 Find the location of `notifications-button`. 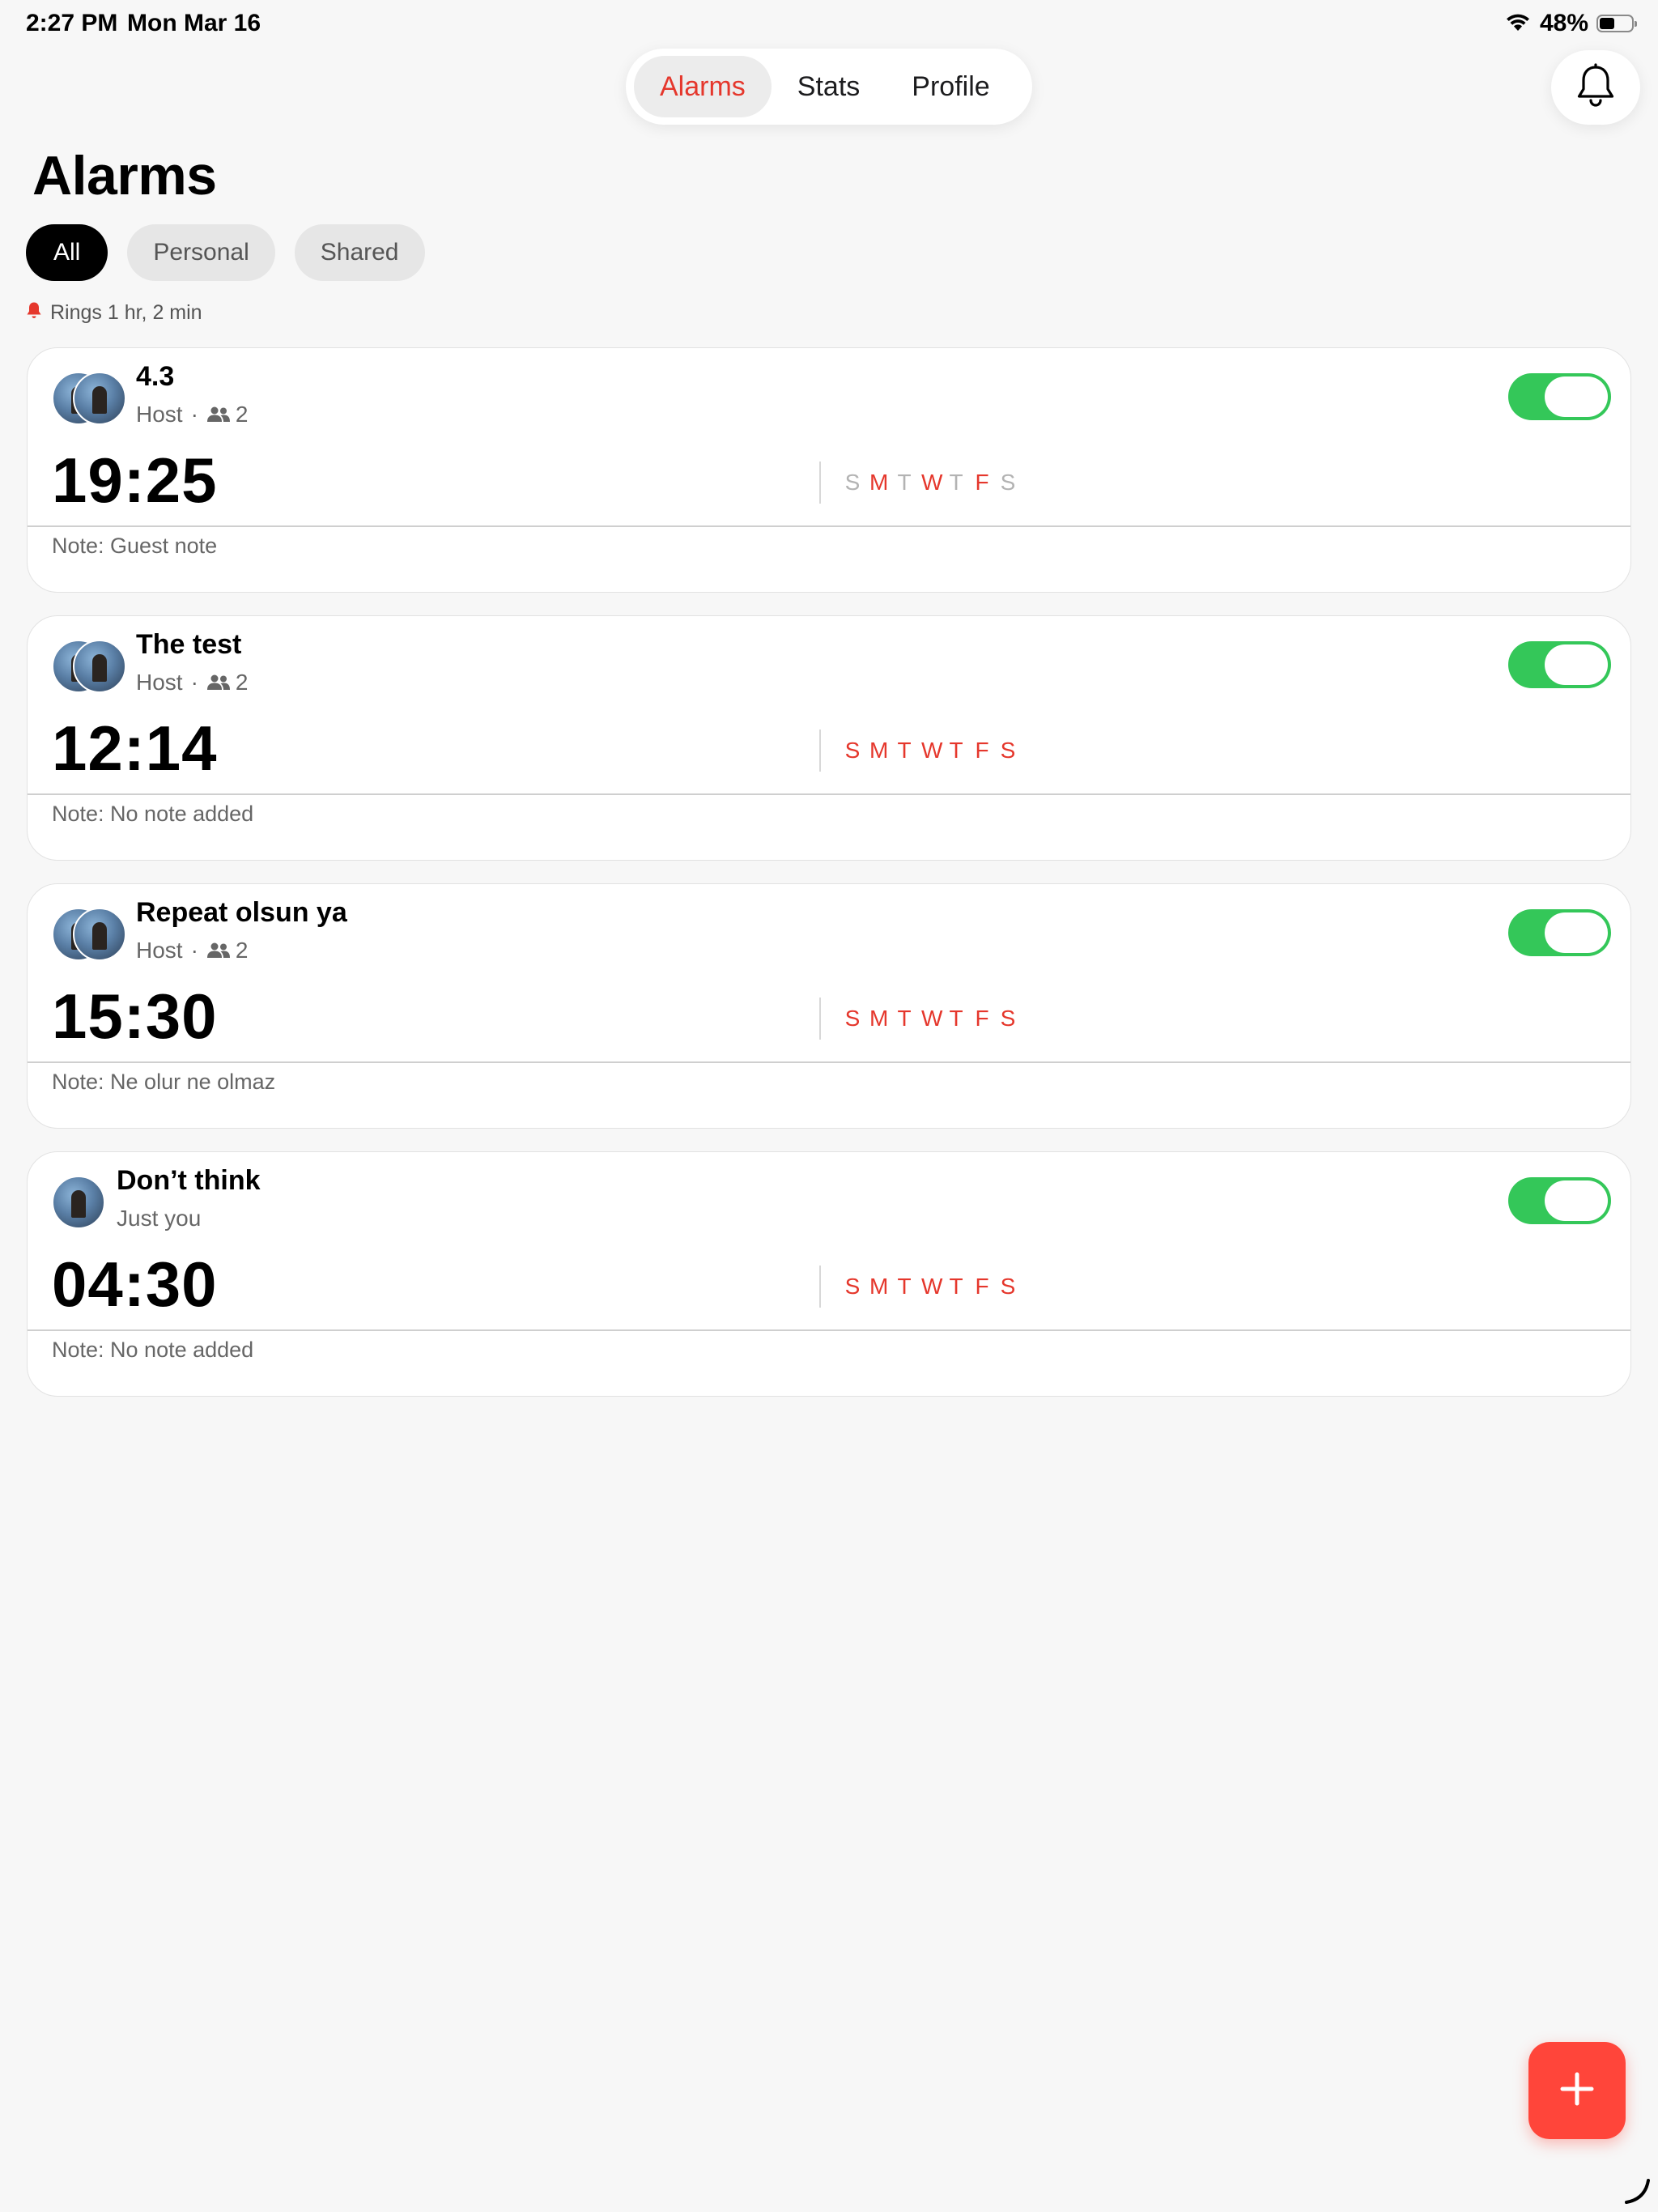

notifications-button is located at coordinates (1595, 87).